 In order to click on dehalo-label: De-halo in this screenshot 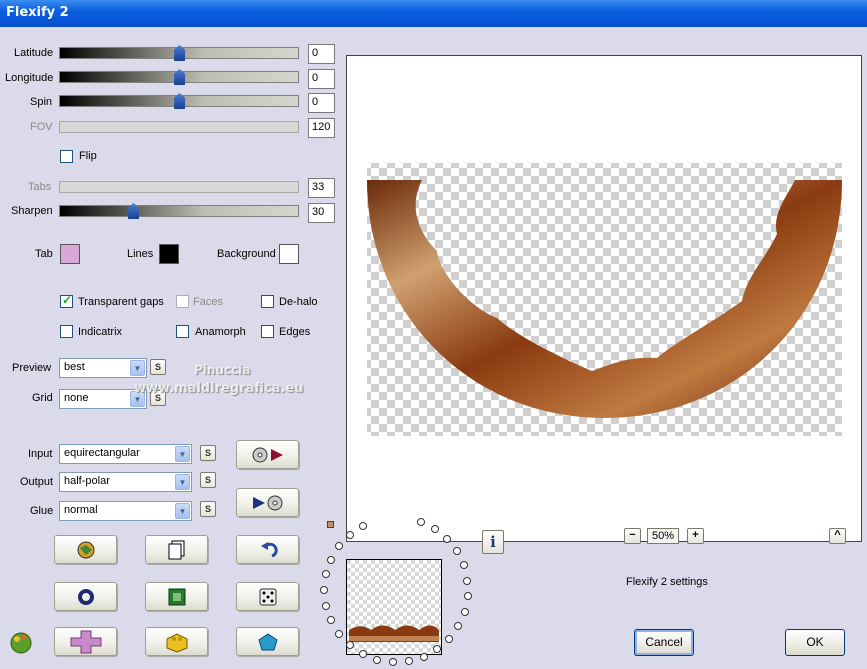, I will do `click(298, 302)`.